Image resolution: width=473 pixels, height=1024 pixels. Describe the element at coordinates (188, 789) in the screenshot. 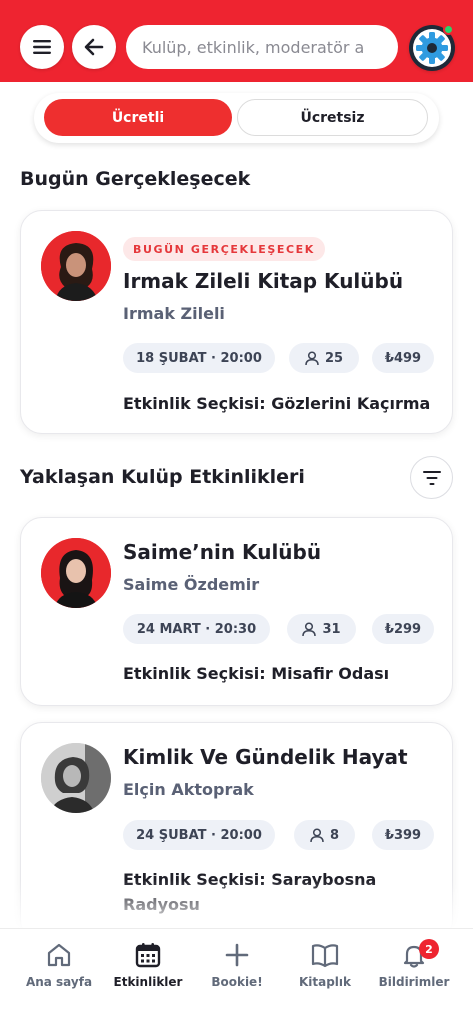

I see `event-moderator: Elçin Aktoprak` at that location.